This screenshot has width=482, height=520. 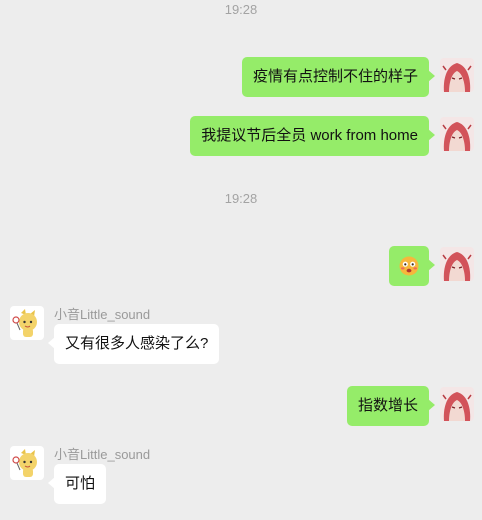 What do you see at coordinates (409, 266) in the screenshot?
I see `flushed-face-emoji` at bounding box center [409, 266].